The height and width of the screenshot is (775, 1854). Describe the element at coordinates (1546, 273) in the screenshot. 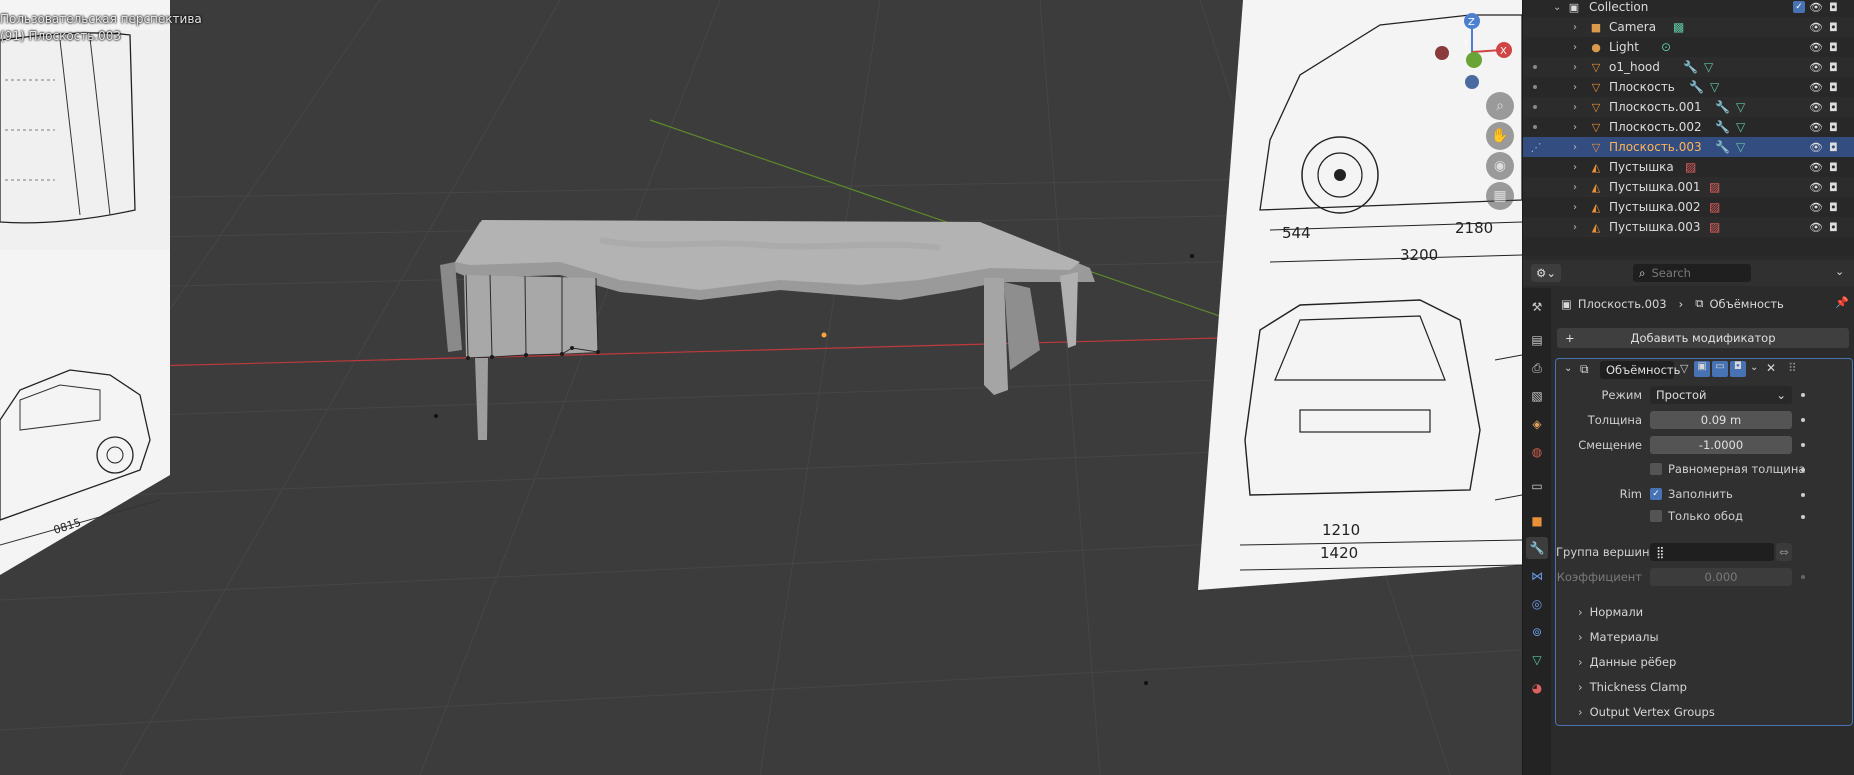

I see `editor-type-icon: ⚙⌄` at that location.